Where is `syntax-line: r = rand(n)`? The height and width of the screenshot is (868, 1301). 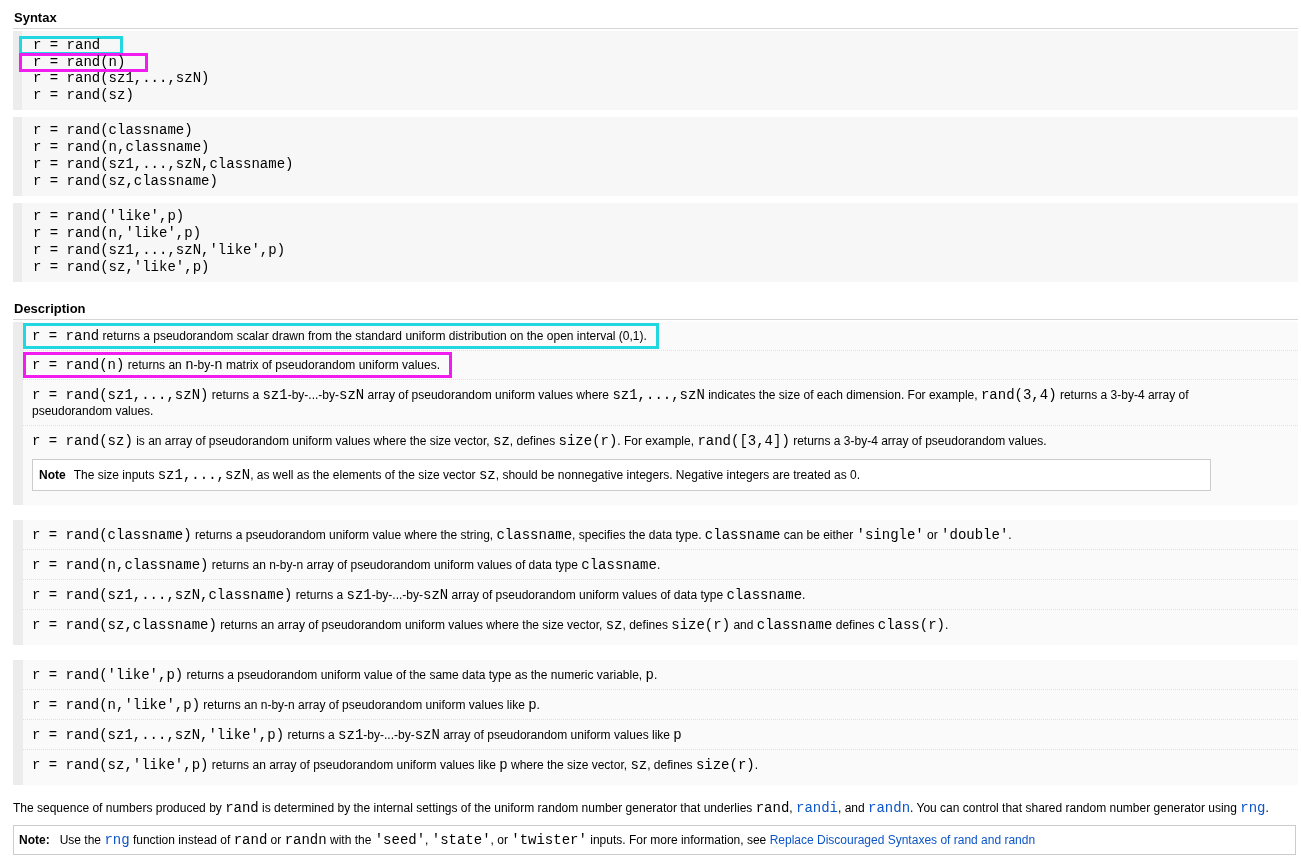
syntax-line: r = rand(n) is located at coordinates (79, 62).